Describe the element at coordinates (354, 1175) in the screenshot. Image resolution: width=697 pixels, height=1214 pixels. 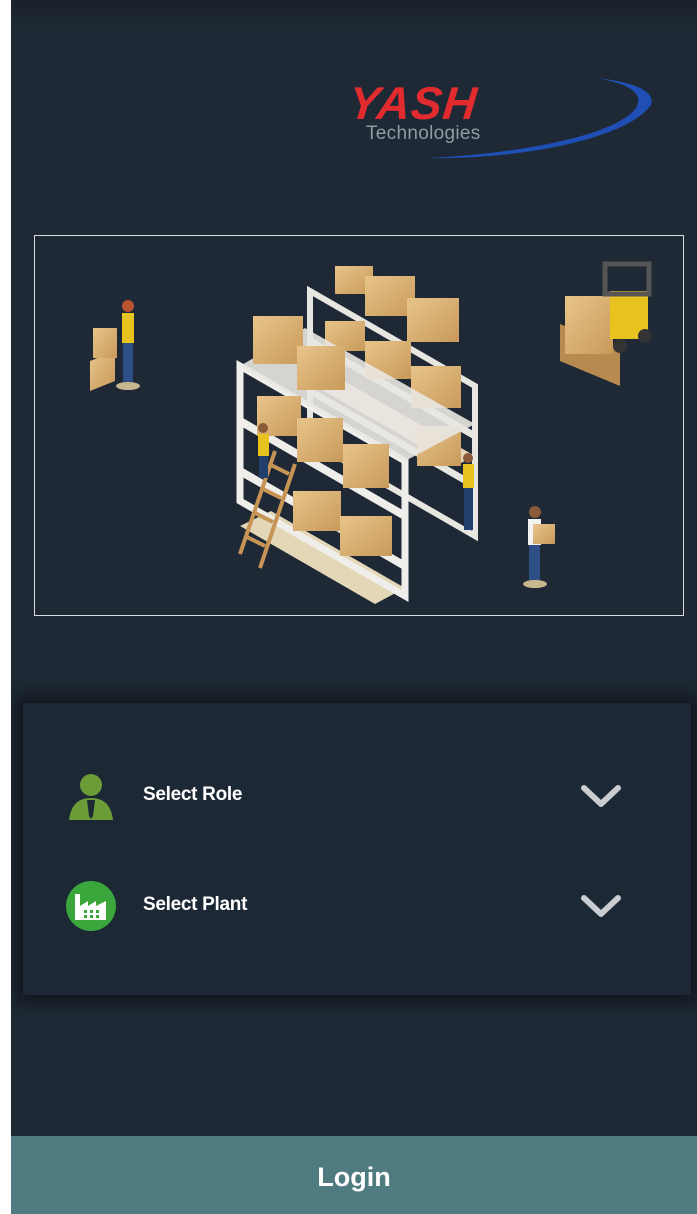
I see `login-button: Login` at that location.